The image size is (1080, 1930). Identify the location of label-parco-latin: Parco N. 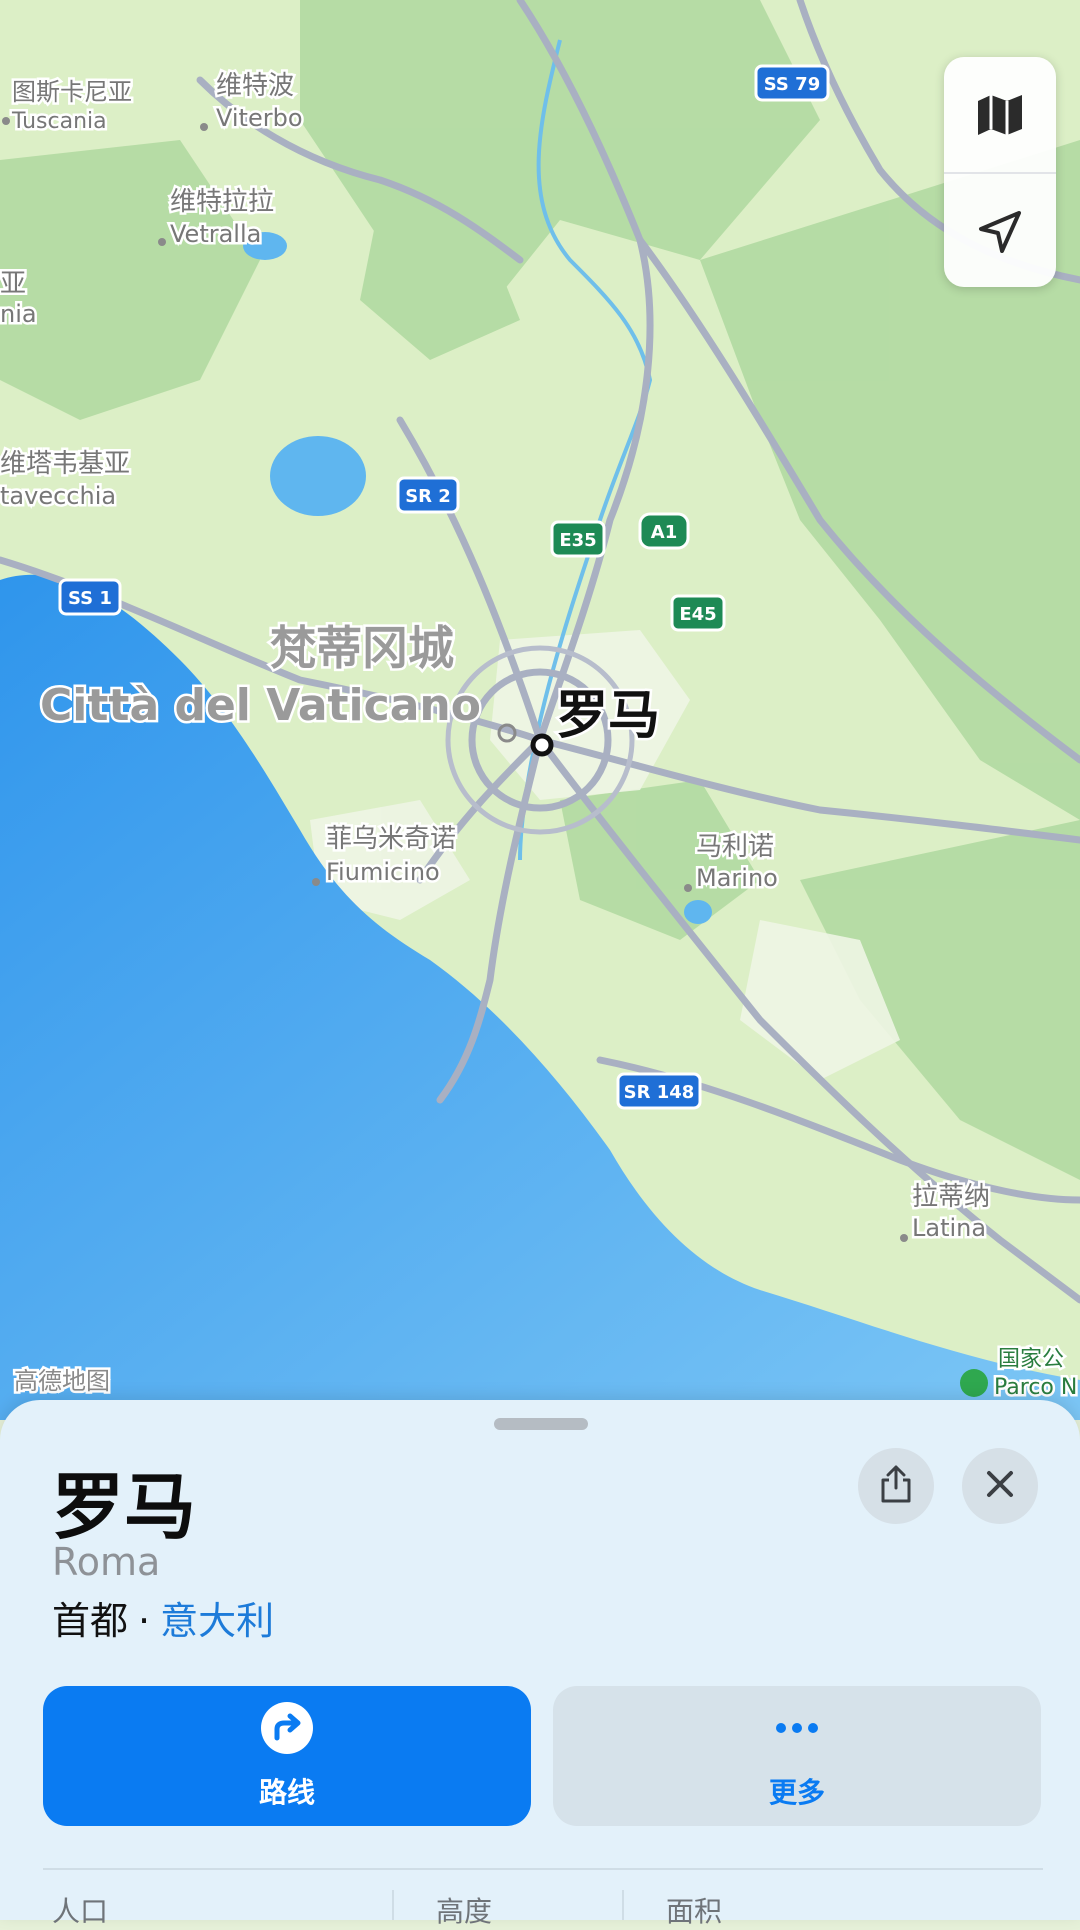
(1035, 1387).